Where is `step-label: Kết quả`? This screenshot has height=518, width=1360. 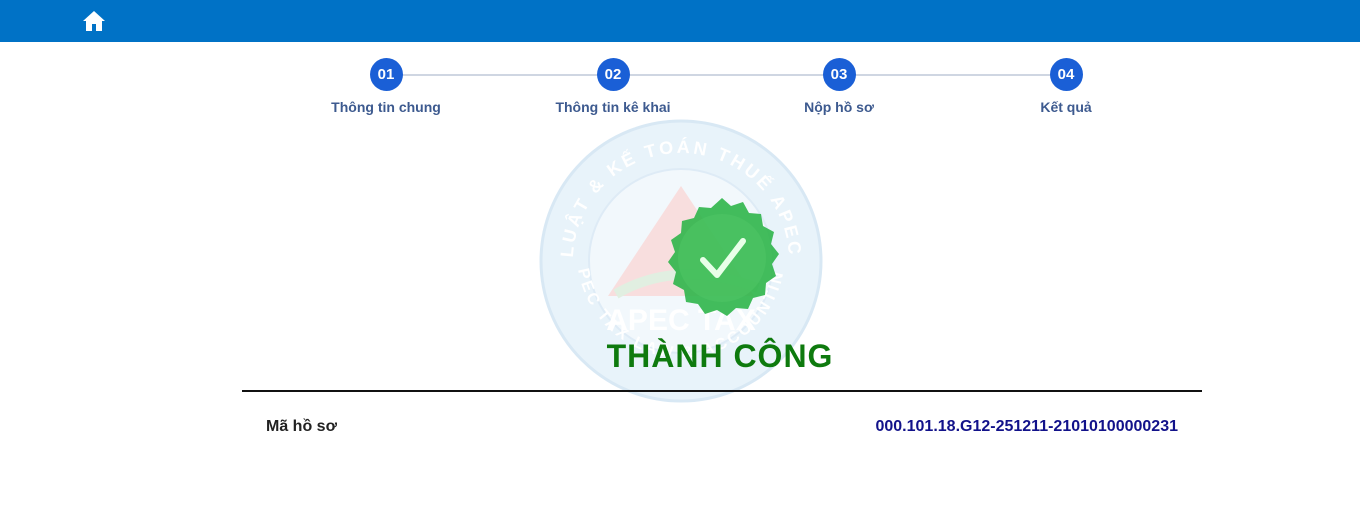 step-label: Kết quả is located at coordinates (1066, 107).